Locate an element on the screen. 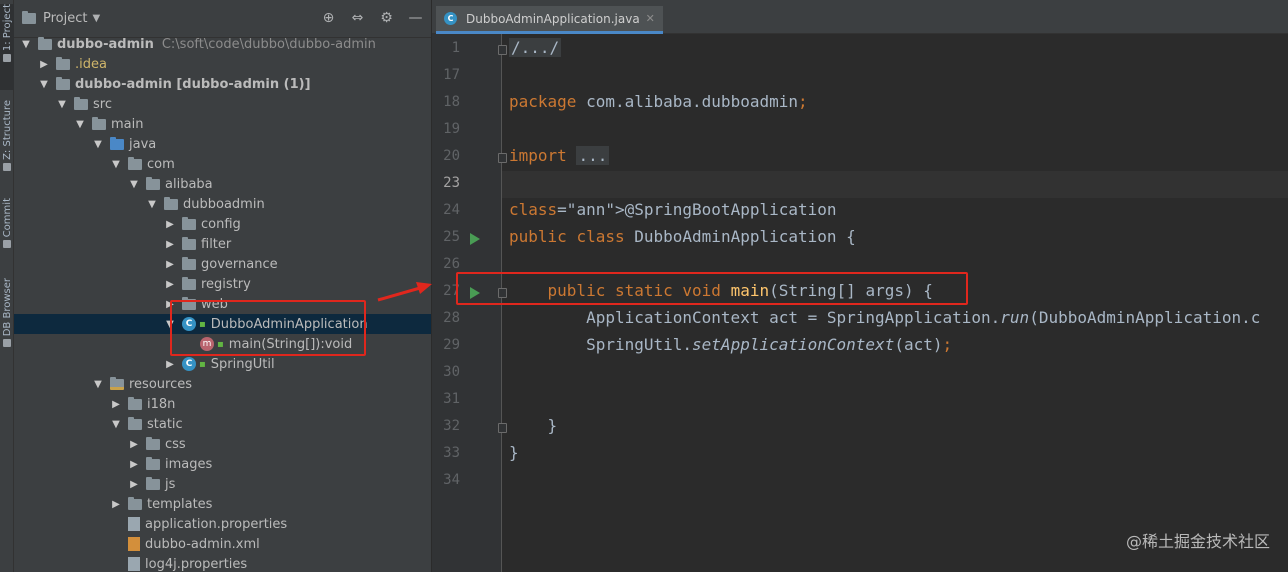 The height and width of the screenshot is (572, 1288). strip-tab-db-browser: DB Browser is located at coordinates (7, 319).